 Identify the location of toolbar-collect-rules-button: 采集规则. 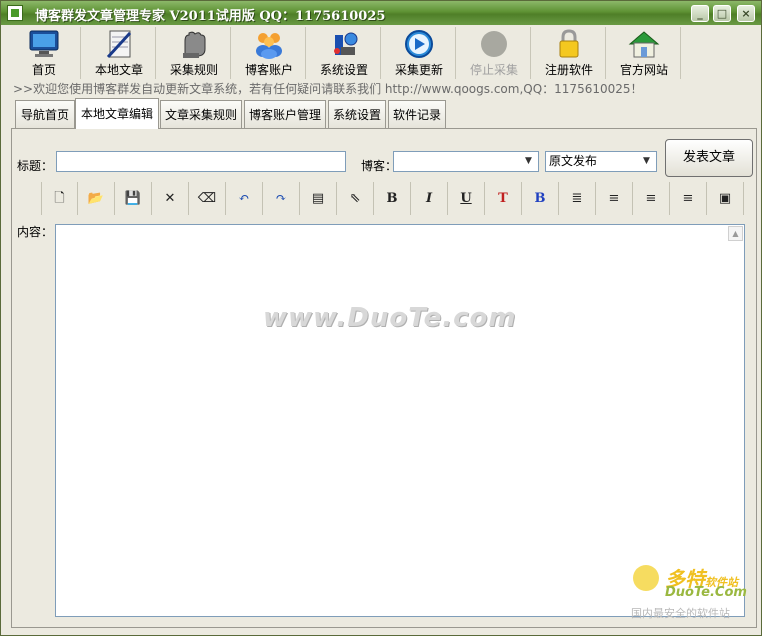
(194, 53).